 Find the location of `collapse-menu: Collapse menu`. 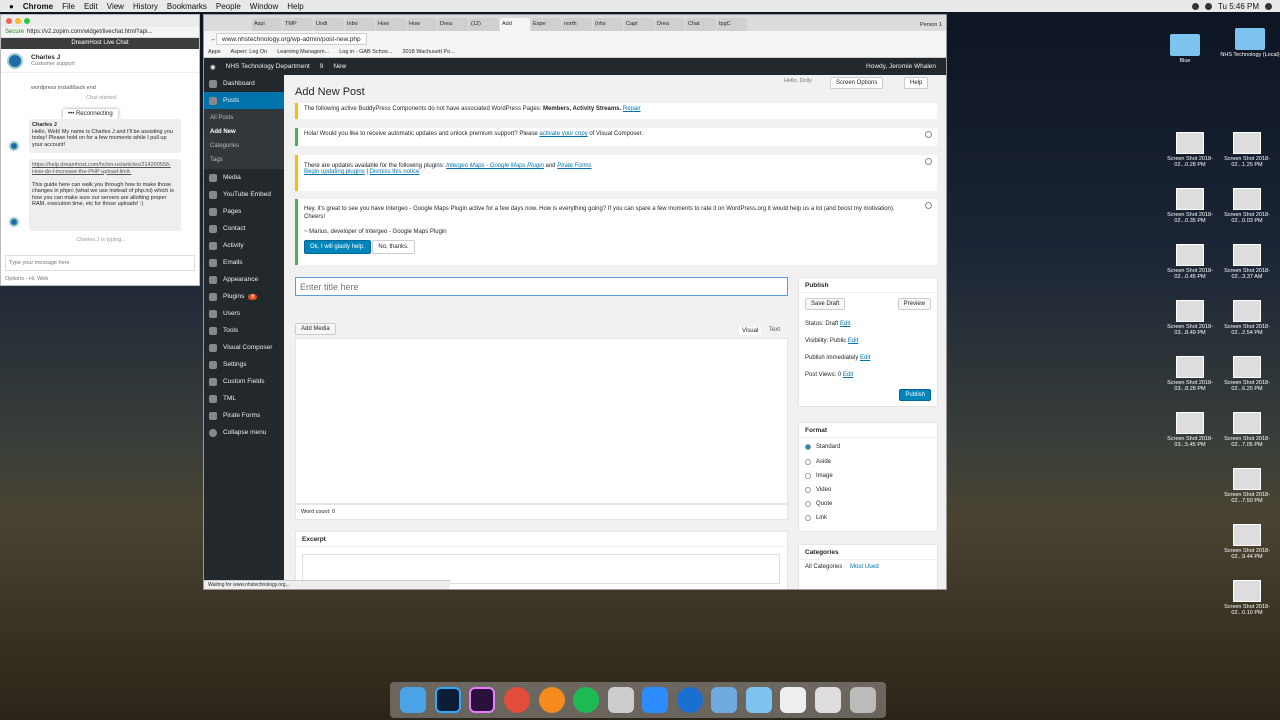

collapse-menu: Collapse menu is located at coordinates (244, 432).